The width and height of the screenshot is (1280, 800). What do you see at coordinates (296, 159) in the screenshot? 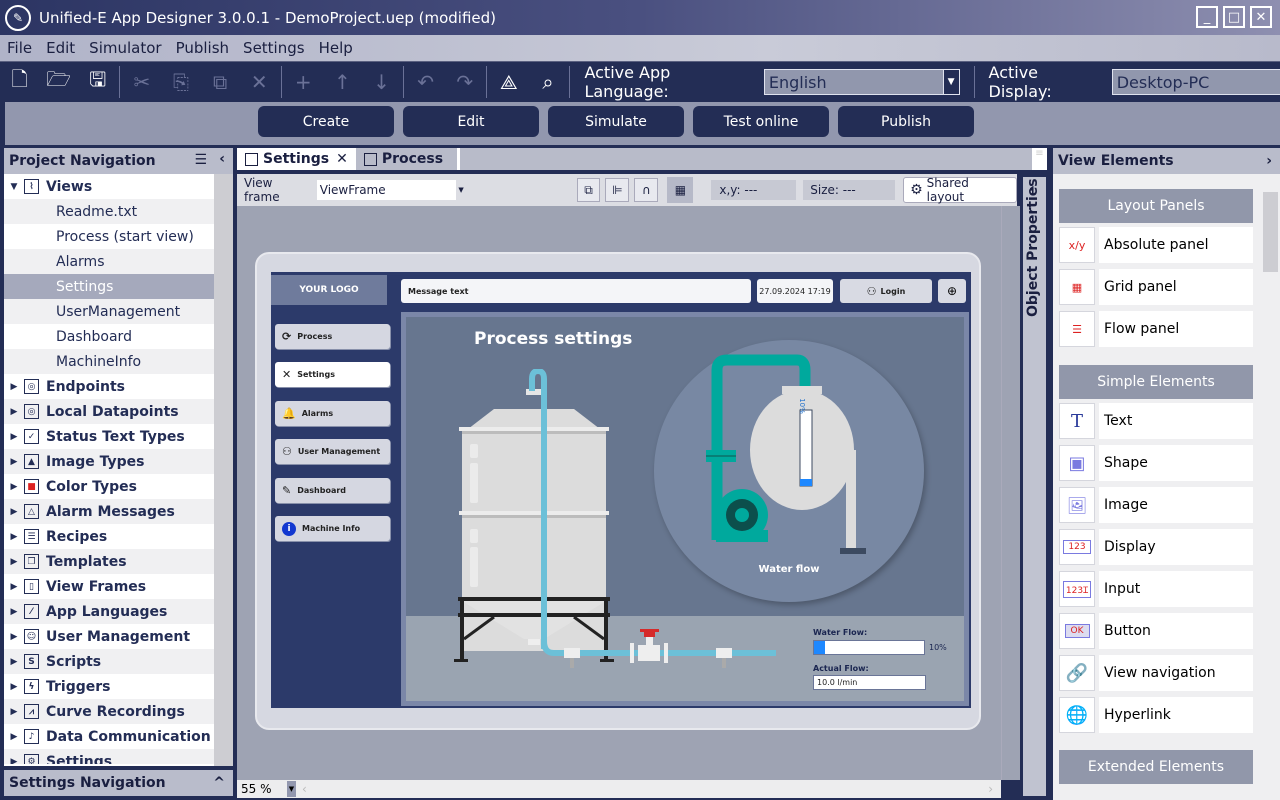
I see `tab-settings: Settings ✕` at bounding box center [296, 159].